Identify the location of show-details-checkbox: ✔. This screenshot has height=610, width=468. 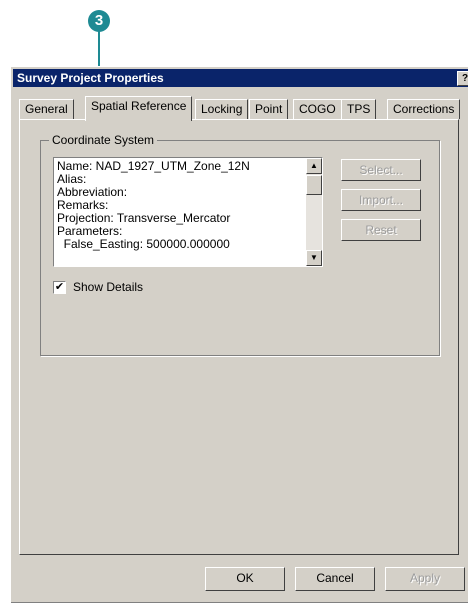
(59, 287).